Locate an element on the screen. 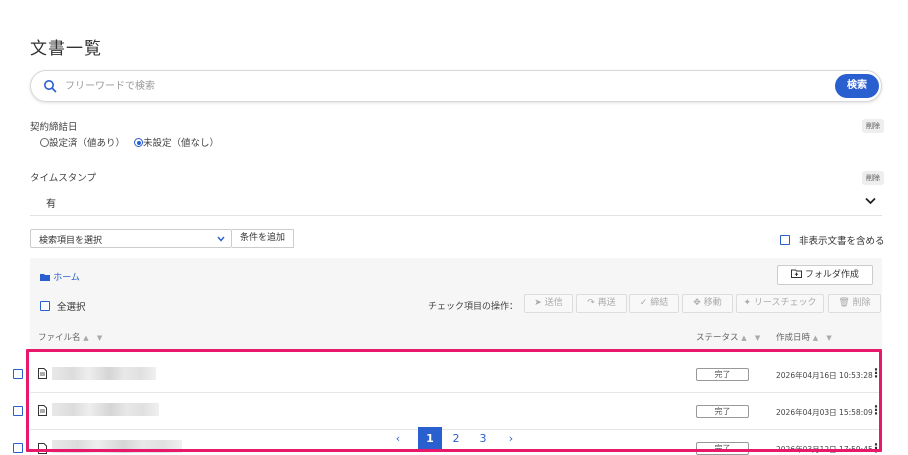 The image size is (908, 455). column-filename-label: ファイル名 is located at coordinates (59, 338).